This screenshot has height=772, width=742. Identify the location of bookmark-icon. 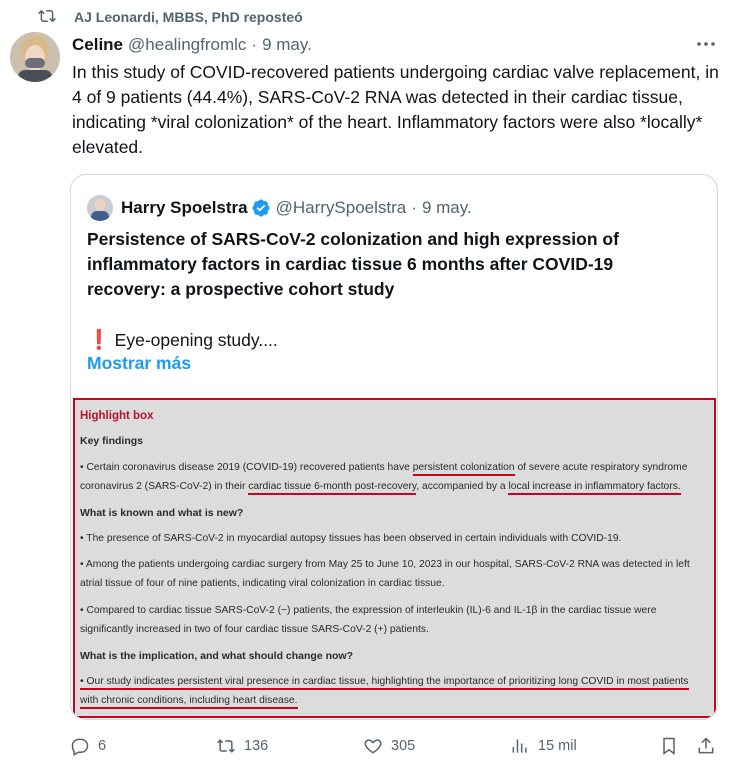
(669, 746).